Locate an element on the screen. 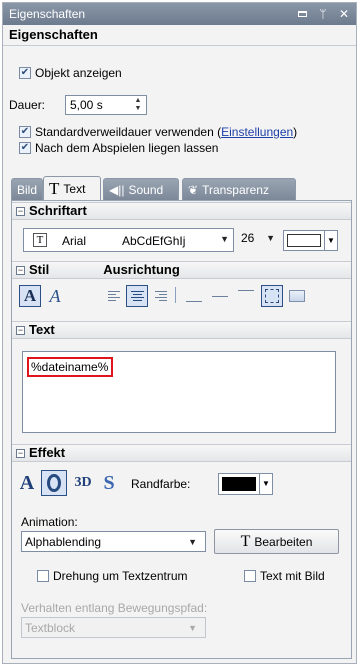 The width and height of the screenshot is (359, 666). tab-transparenz: ❦ Transparenz is located at coordinates (239, 189).